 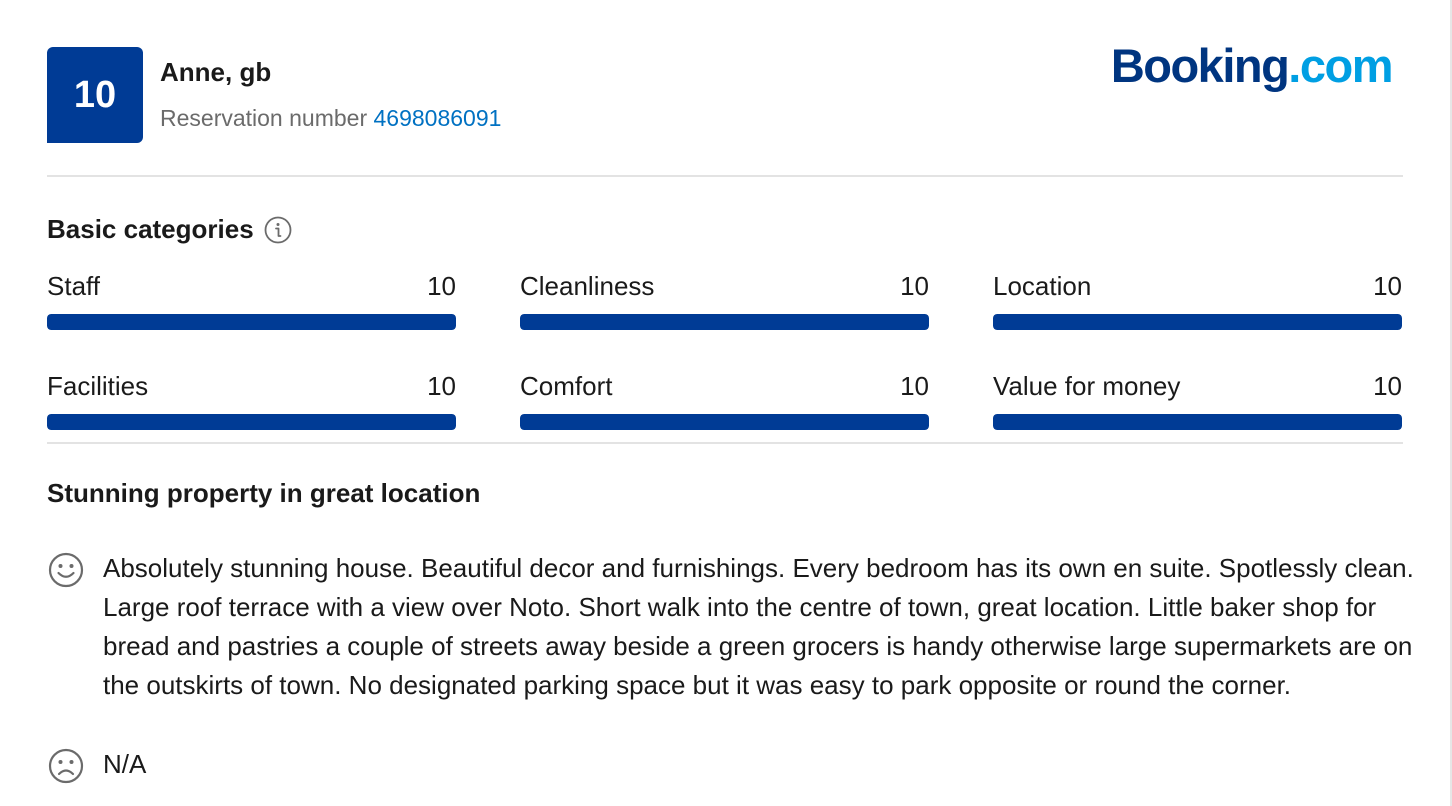 What do you see at coordinates (1340, 65) in the screenshot?
I see `booking-logo-suffix: .com` at bounding box center [1340, 65].